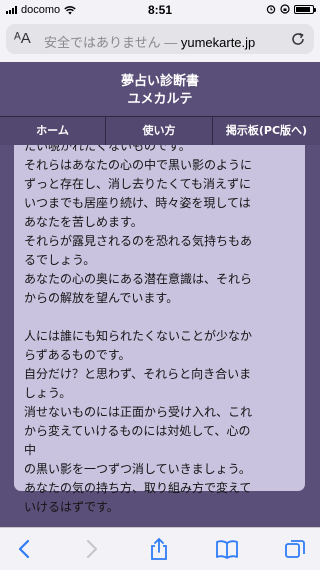 The image size is (320, 570). Describe the element at coordinates (298, 39) in the screenshot. I see `reload-icon` at that location.